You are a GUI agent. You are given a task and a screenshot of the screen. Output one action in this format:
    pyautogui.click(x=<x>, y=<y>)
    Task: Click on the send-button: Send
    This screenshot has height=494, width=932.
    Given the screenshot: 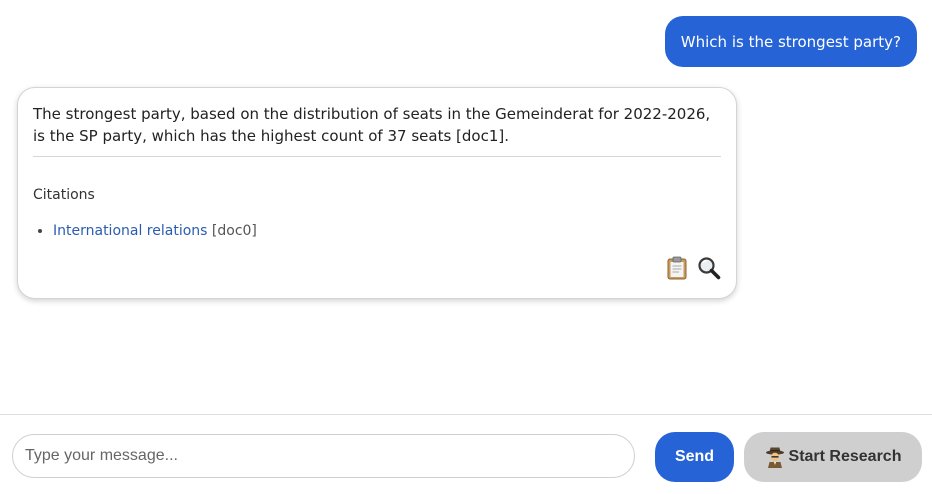 What is the action you would take?
    pyautogui.click(x=694, y=457)
    